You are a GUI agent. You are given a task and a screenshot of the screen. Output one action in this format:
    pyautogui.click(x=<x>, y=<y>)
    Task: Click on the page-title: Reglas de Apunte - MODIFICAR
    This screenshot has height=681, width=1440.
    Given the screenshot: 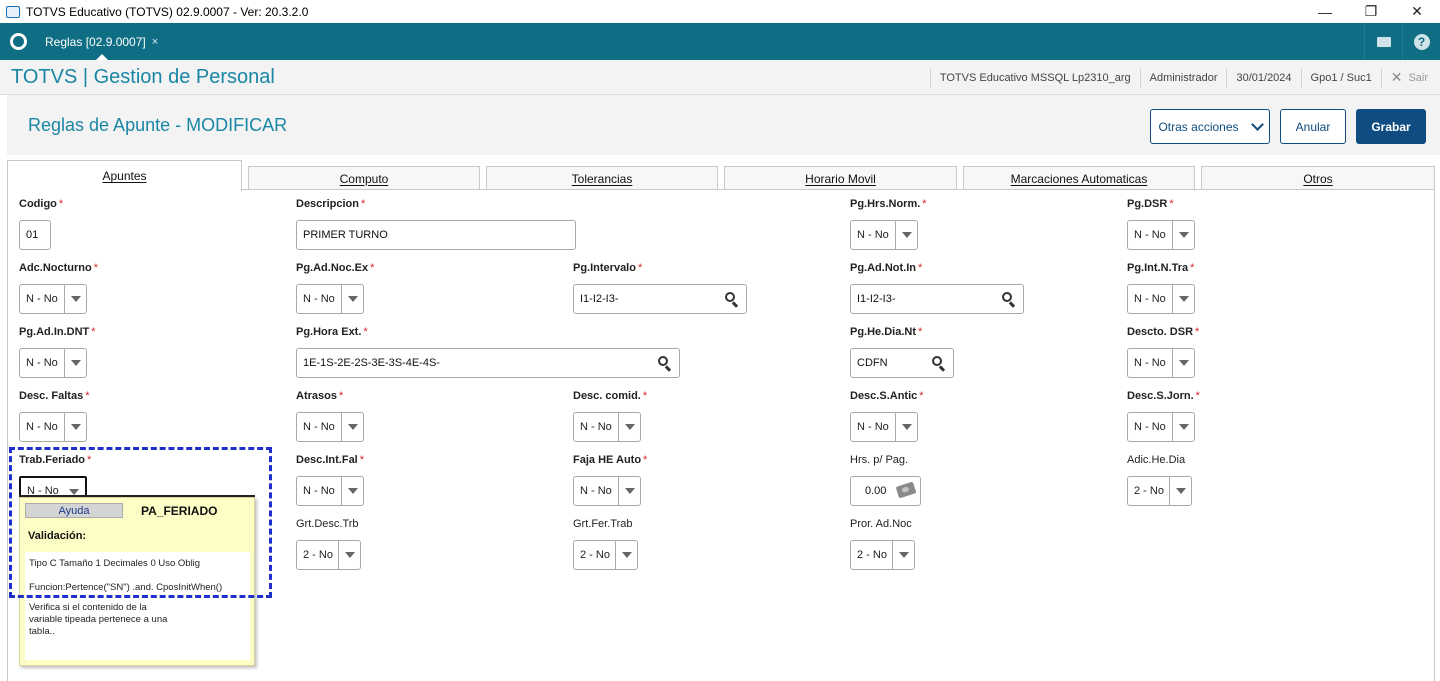 What is the action you would take?
    pyautogui.click(x=158, y=125)
    